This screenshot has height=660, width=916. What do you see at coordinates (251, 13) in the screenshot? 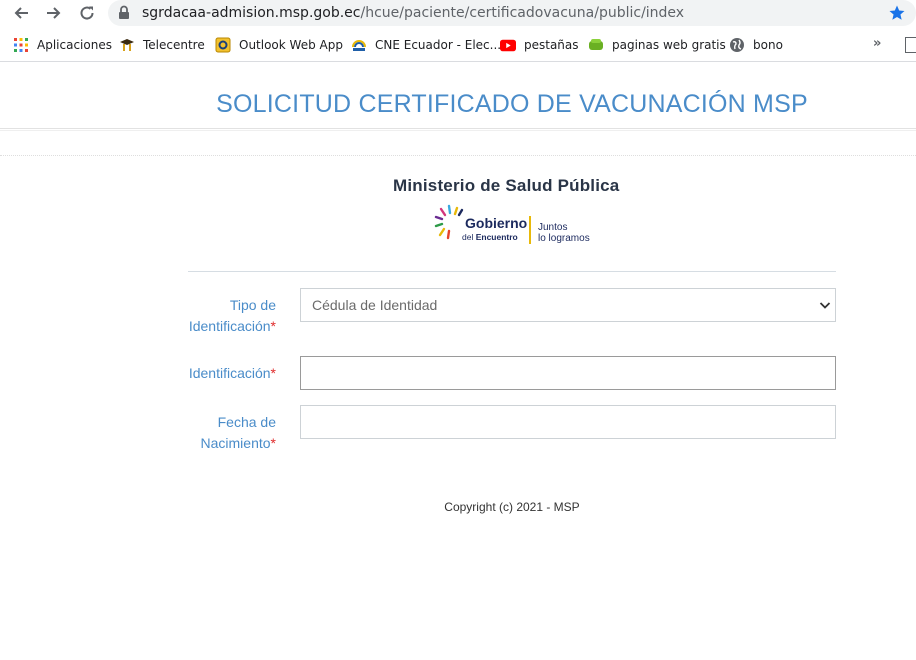
I see `url-domain: sgrdacaa-admision.msp.gob.ec` at bounding box center [251, 13].